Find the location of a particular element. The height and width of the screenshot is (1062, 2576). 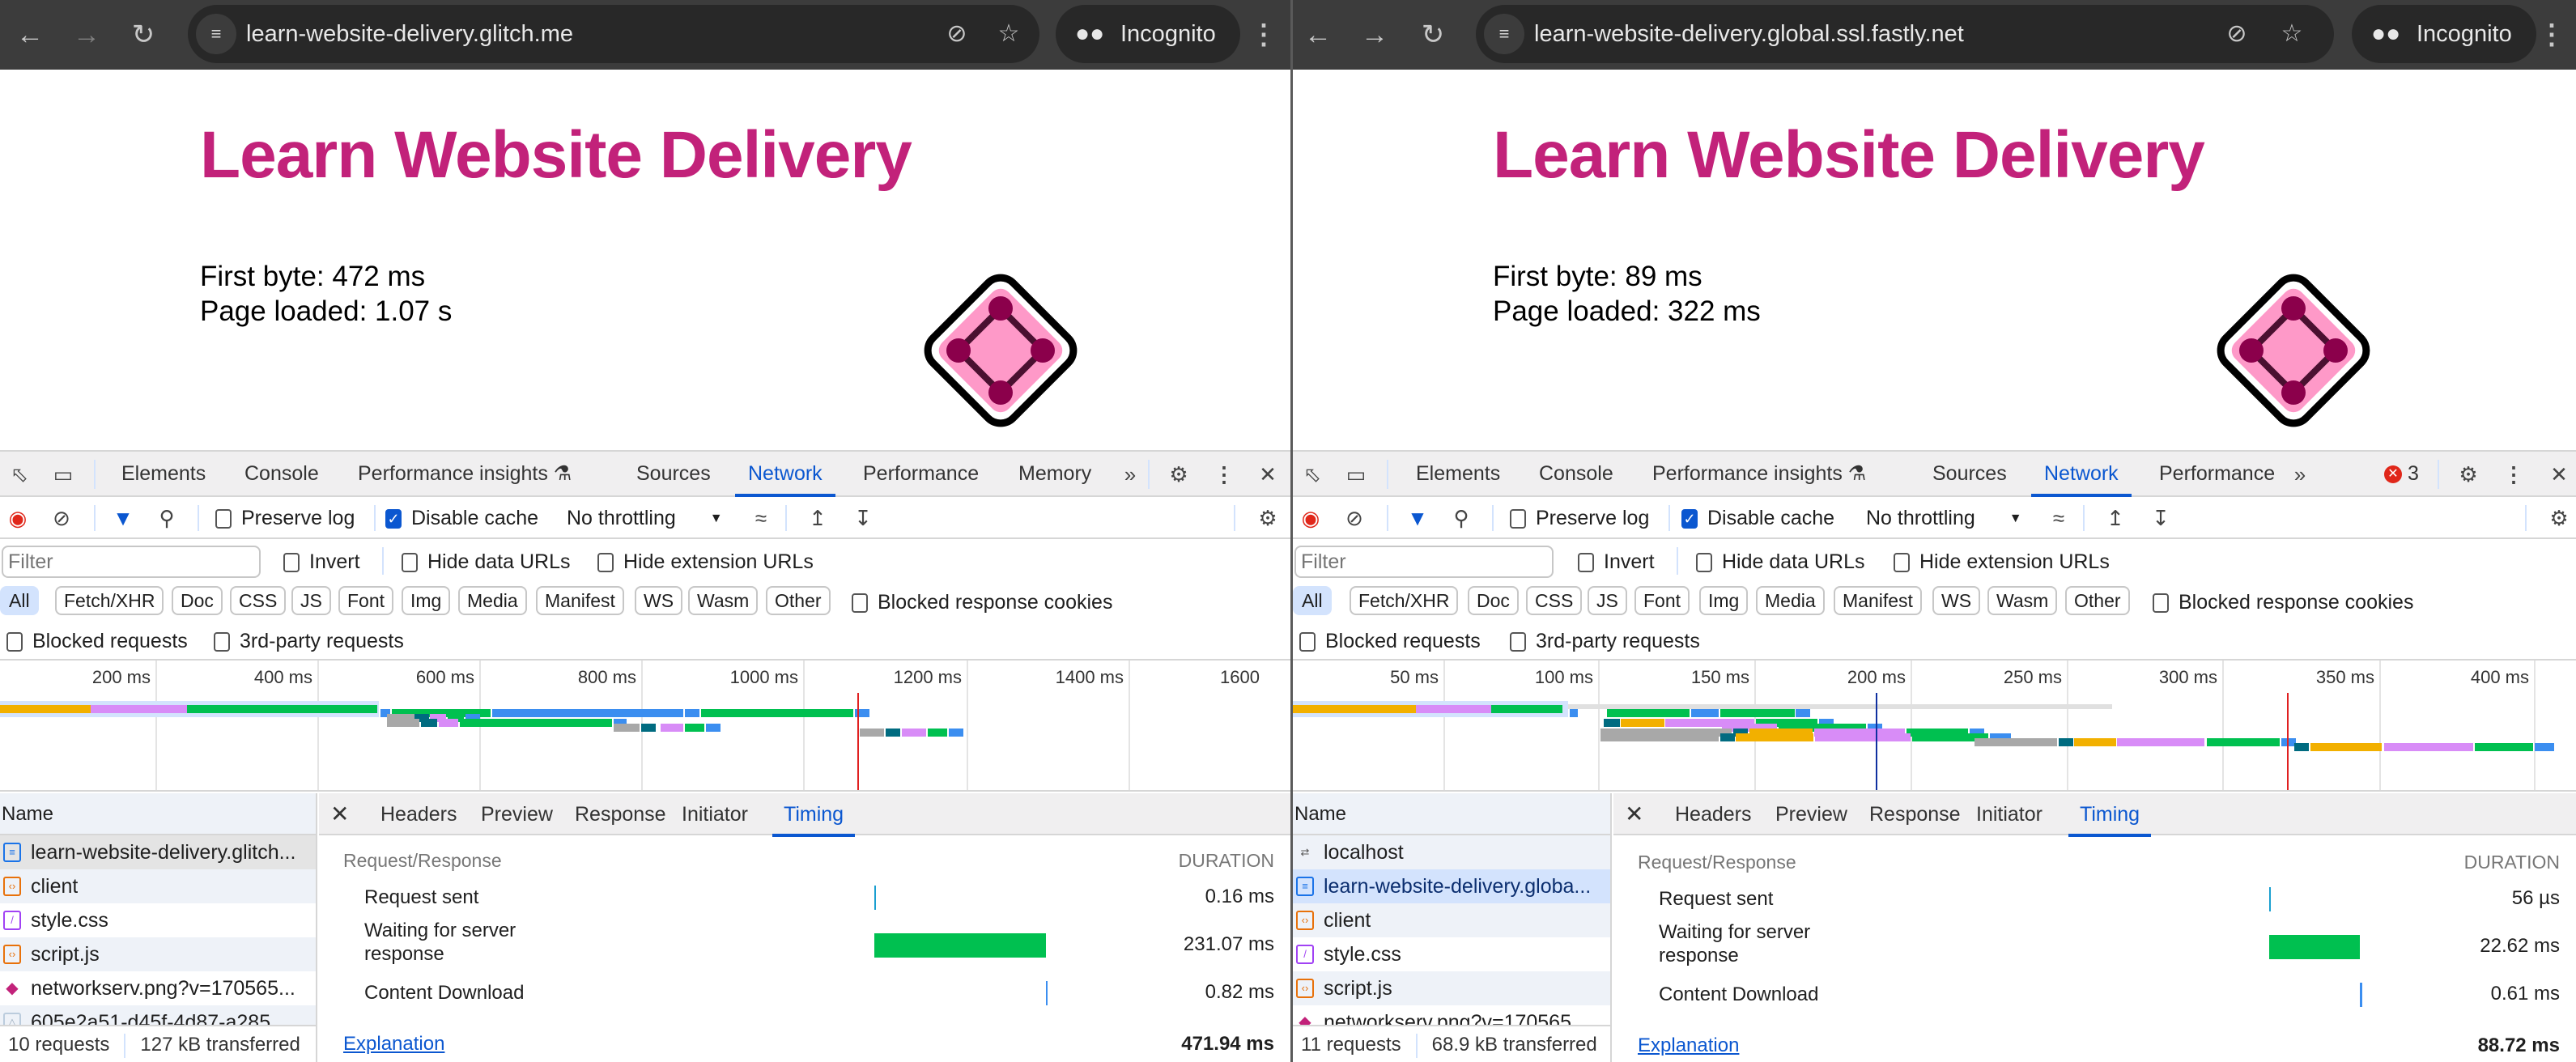

network-conditions-icon: ≈ is located at coordinates (761, 518).